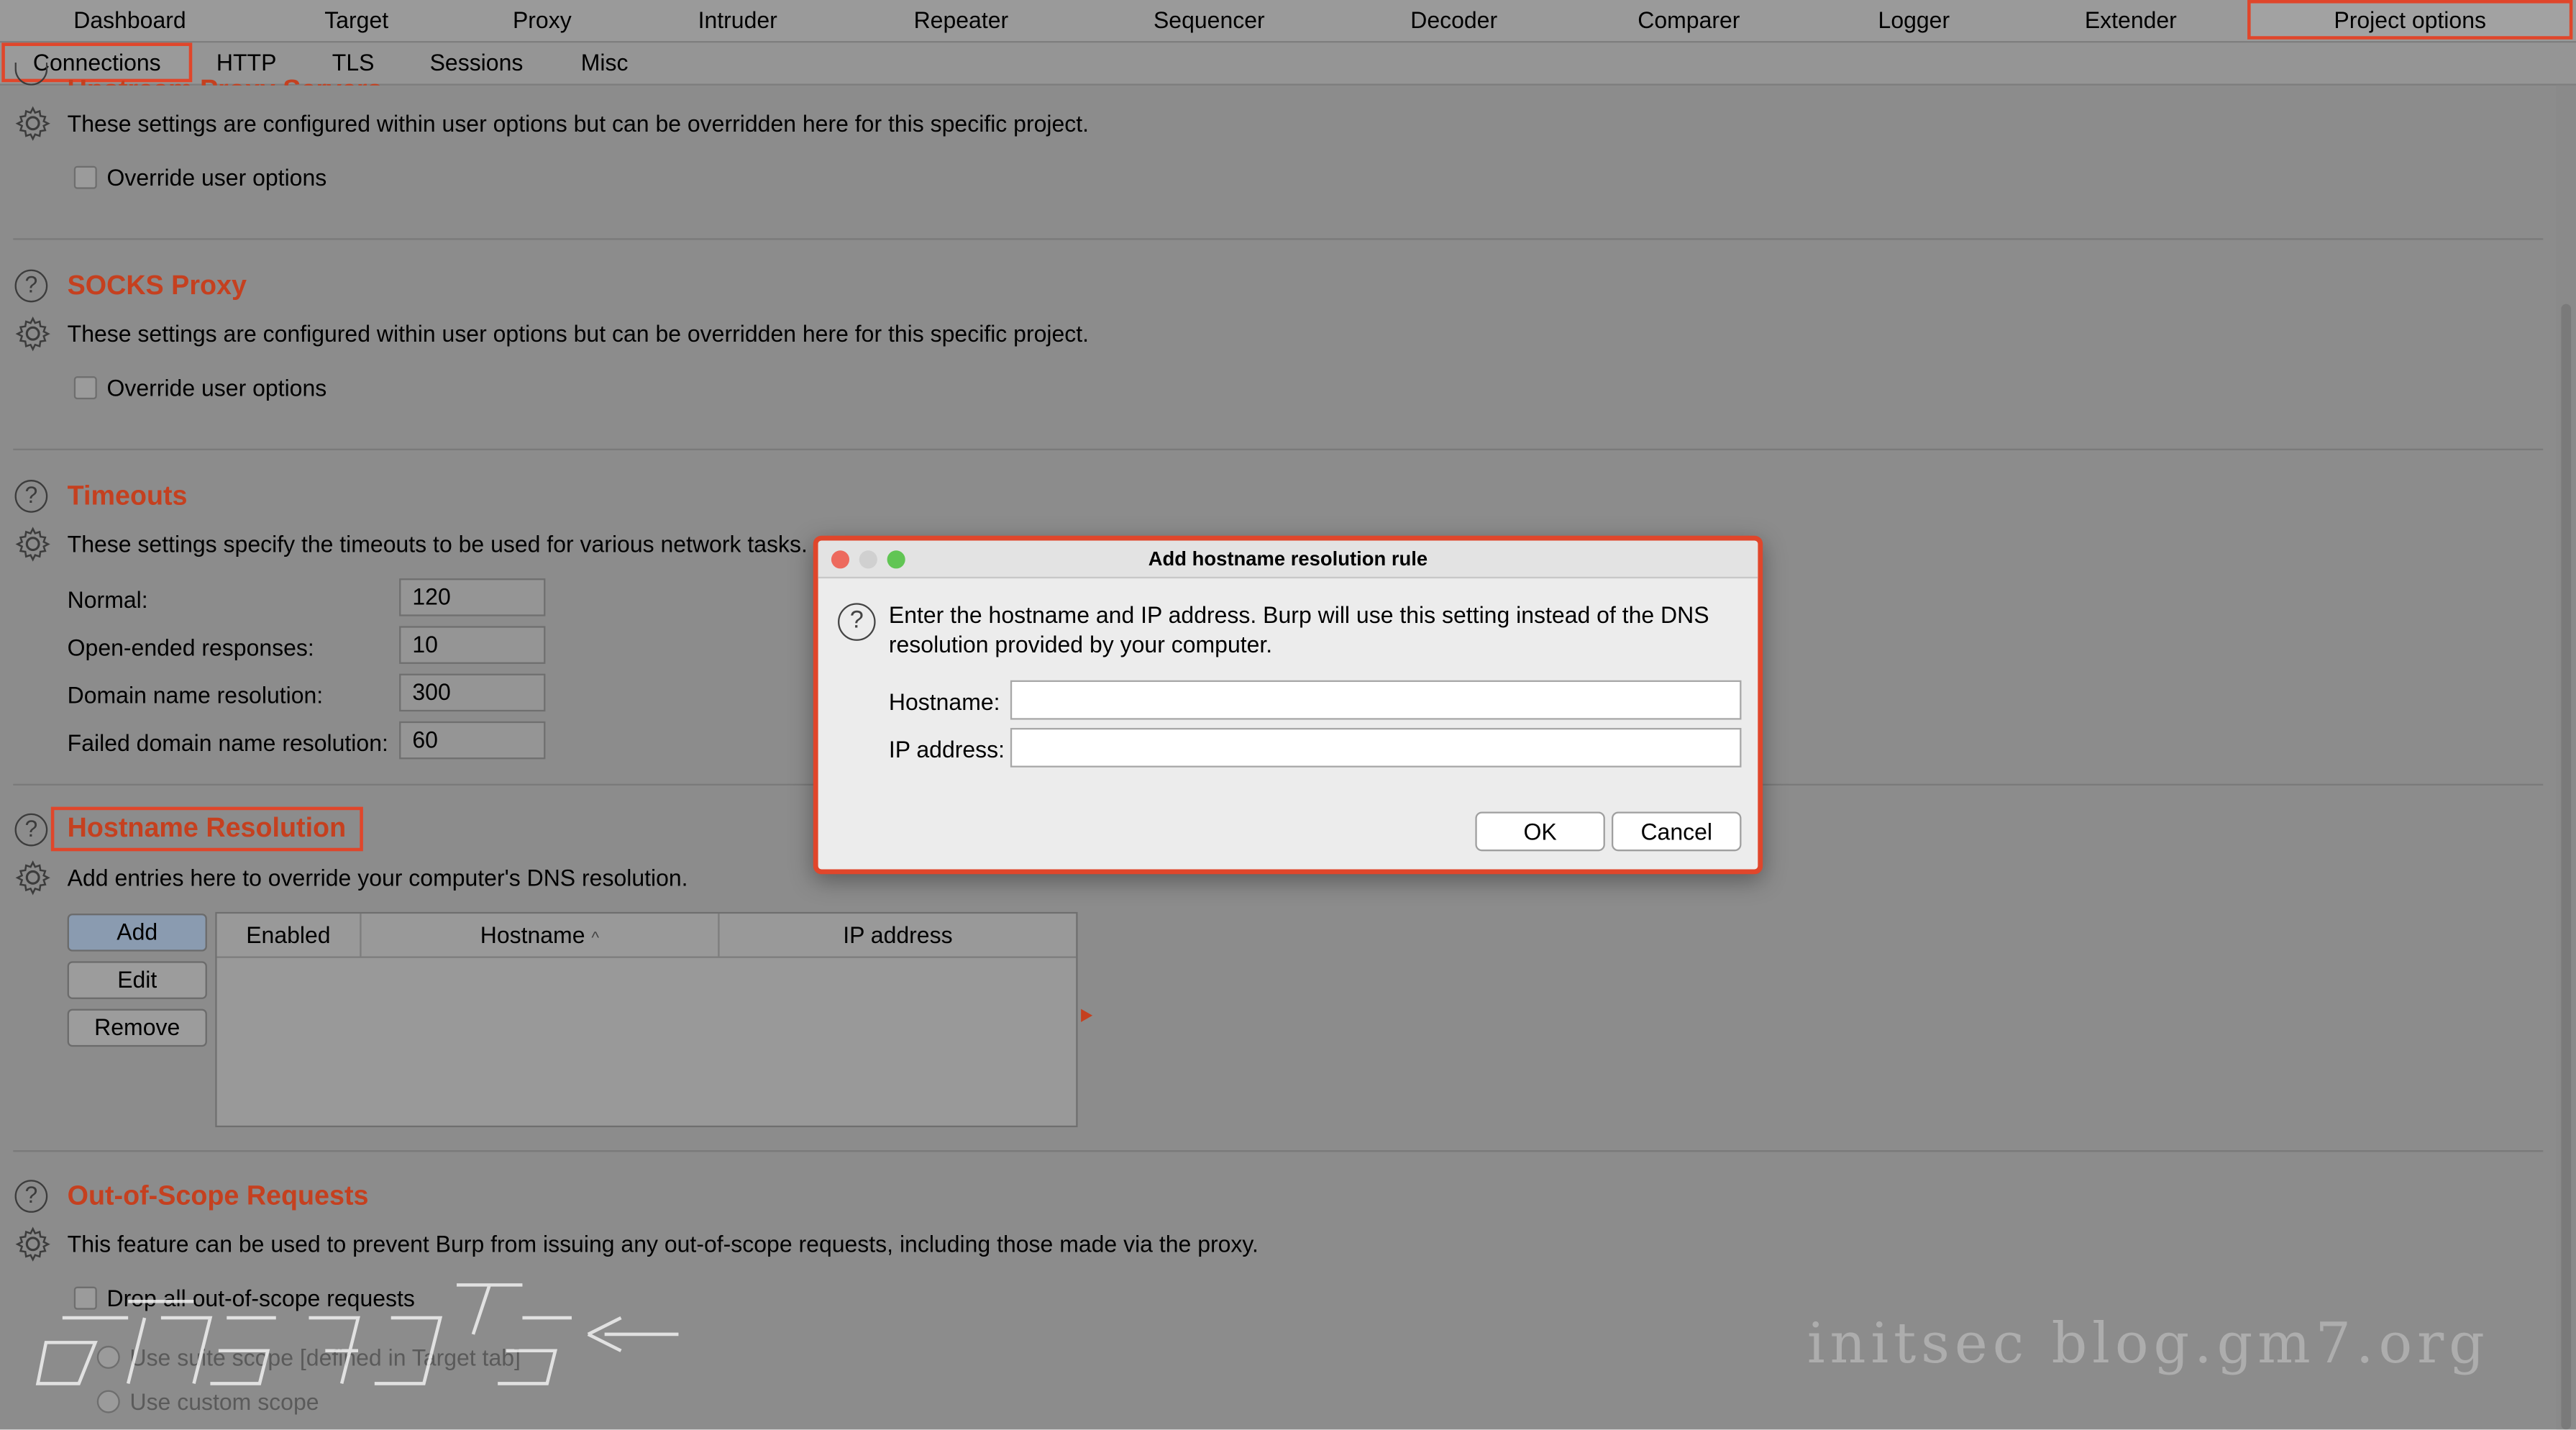  Describe the element at coordinates (225, 75) in the screenshot. I see `upstream-proxy-heading: Upstream Proxy Servers` at that location.